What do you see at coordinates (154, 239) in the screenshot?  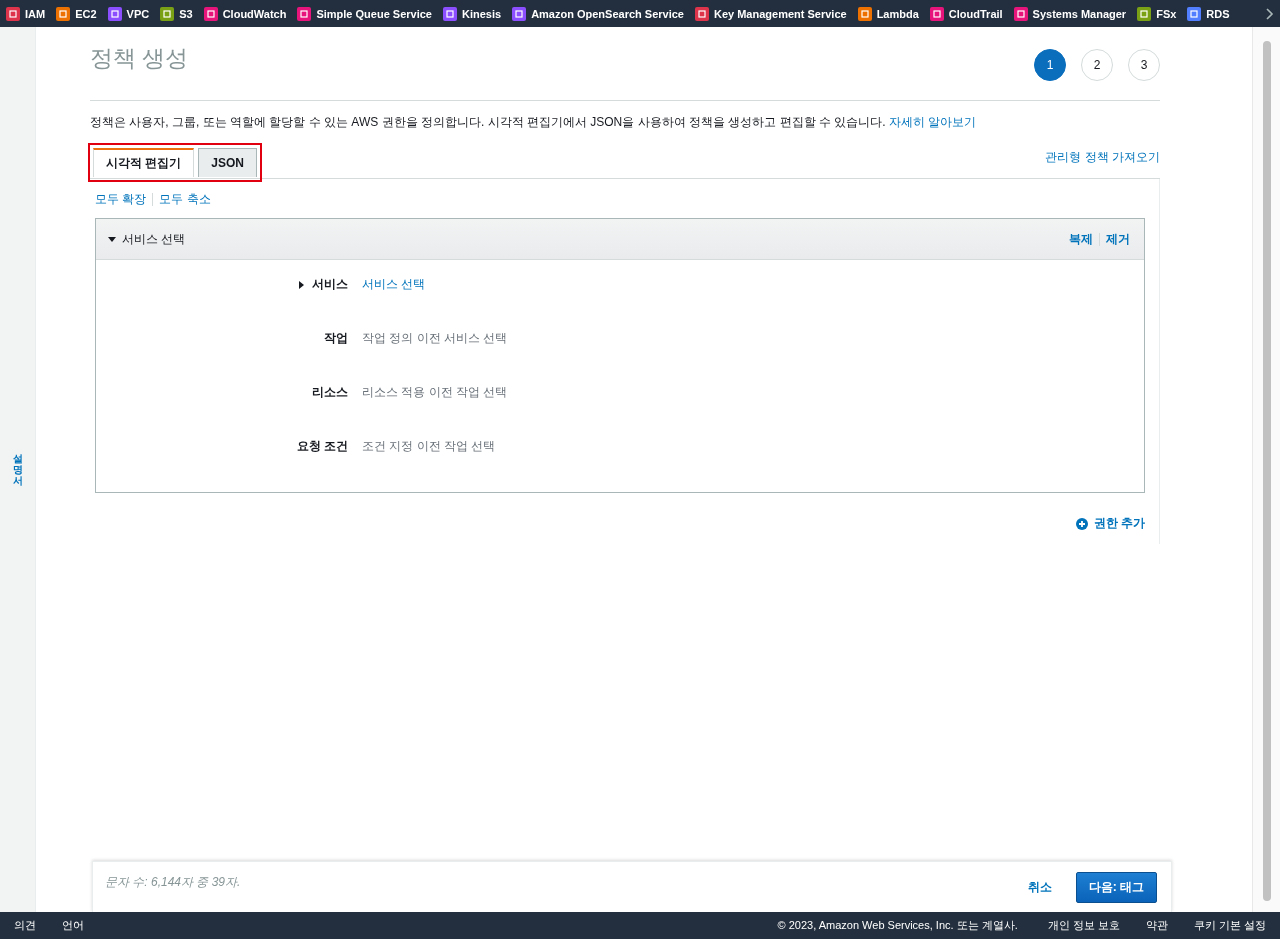 I see `section-title: 서비스 선택` at bounding box center [154, 239].